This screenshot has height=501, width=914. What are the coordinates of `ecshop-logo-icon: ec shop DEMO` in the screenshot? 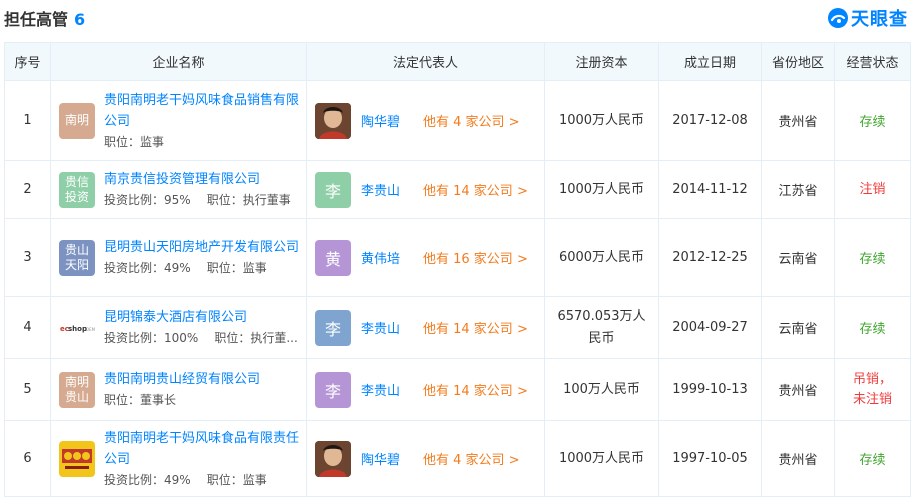 It's located at (77, 327).